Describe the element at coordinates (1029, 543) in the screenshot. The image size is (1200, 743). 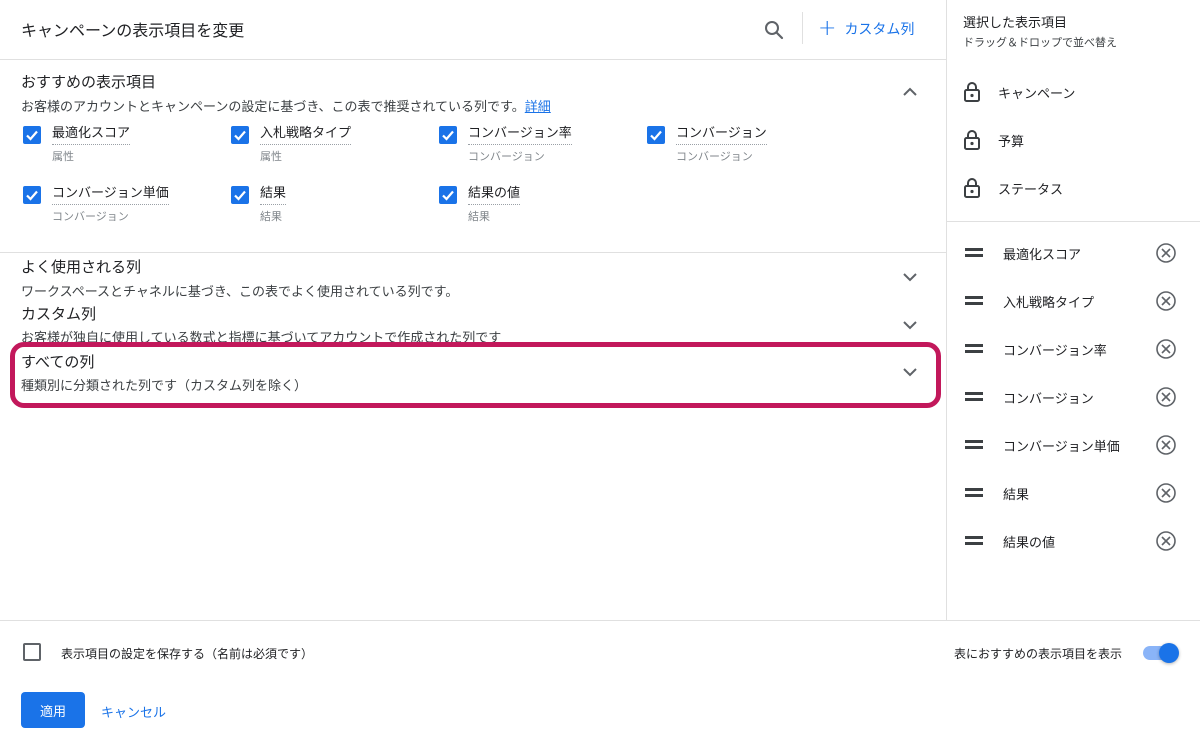
I see `selected-column-label: 結果の値` at that location.